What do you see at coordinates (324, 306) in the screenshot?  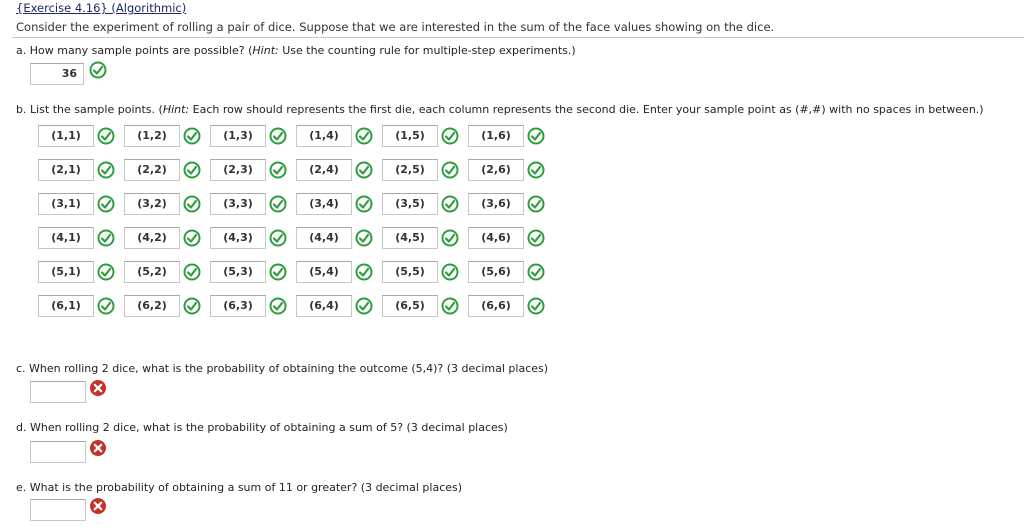 I see `sample-point-input: (6,4)` at bounding box center [324, 306].